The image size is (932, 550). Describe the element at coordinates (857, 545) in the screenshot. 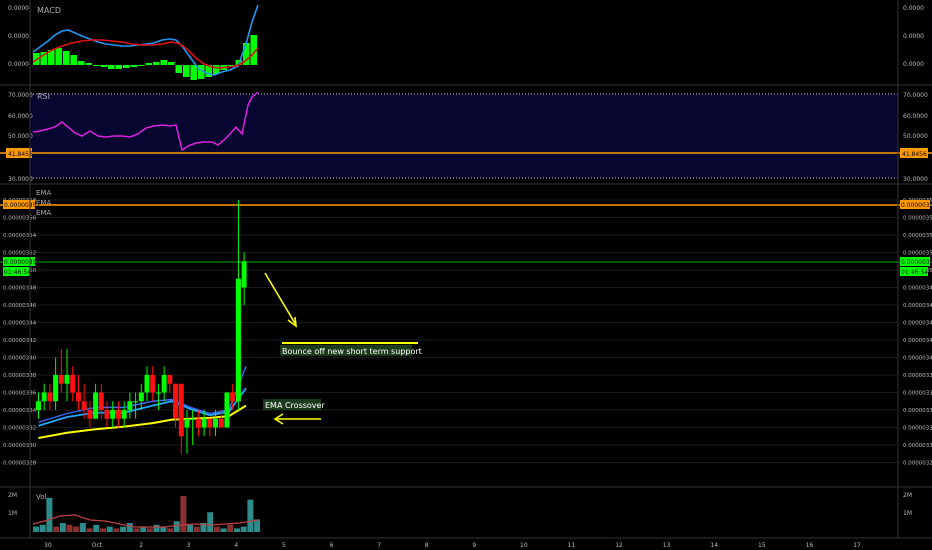

I see `x-tick-label: 17` at that location.